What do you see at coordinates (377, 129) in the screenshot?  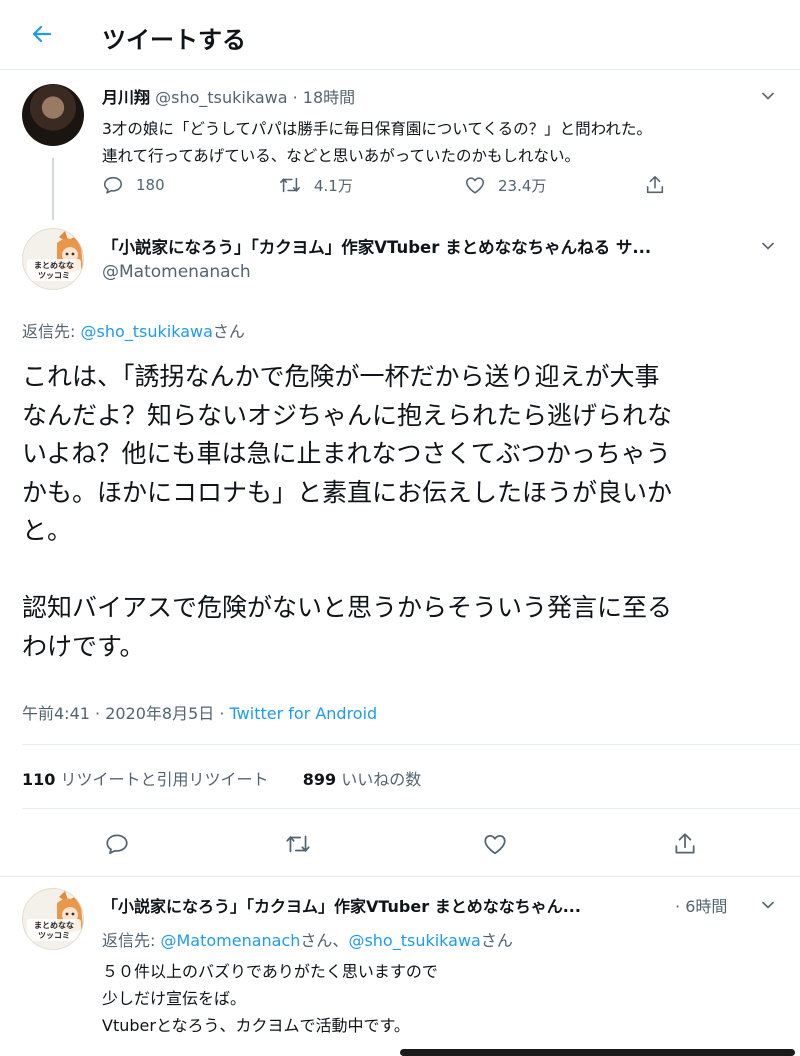 I see `tweet-text-line: 3才の娘に「どうしてパパは勝手に毎日保育園についてくるの？」と問われた。` at bounding box center [377, 129].